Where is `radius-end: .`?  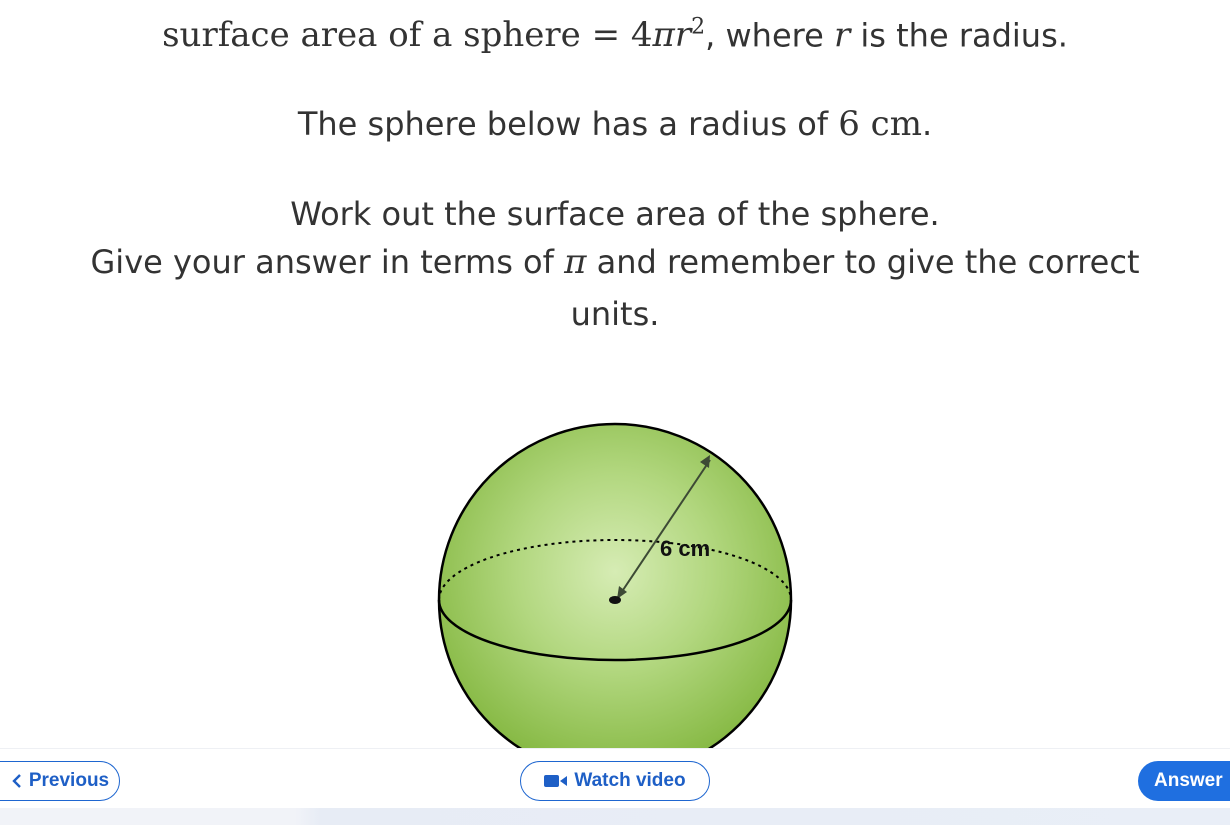
radius-end: . is located at coordinates (927, 124).